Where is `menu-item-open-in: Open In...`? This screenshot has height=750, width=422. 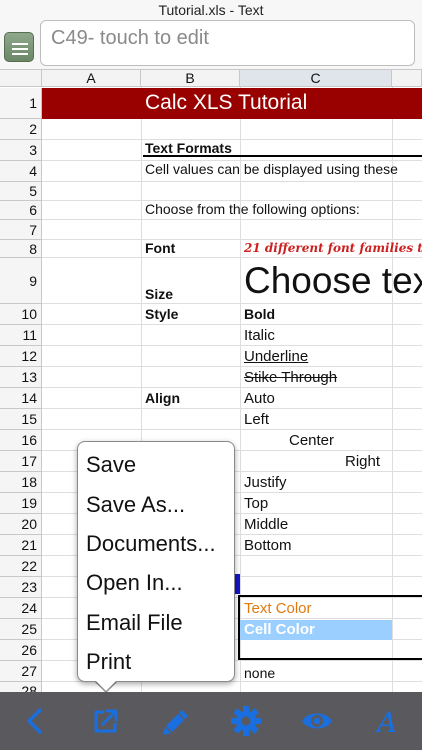 menu-item-open-in: Open In... is located at coordinates (134, 583).